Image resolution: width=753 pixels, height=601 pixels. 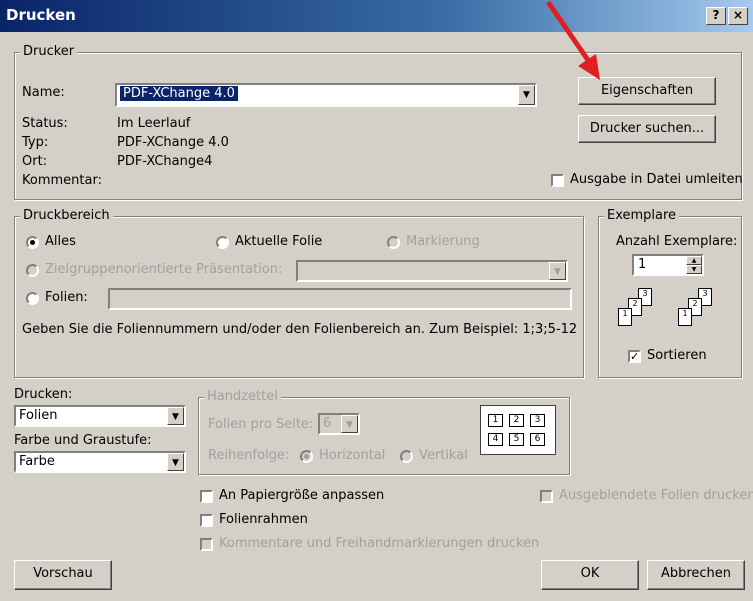 What do you see at coordinates (694, 260) in the screenshot?
I see `spin-up-icon: ▲` at bounding box center [694, 260].